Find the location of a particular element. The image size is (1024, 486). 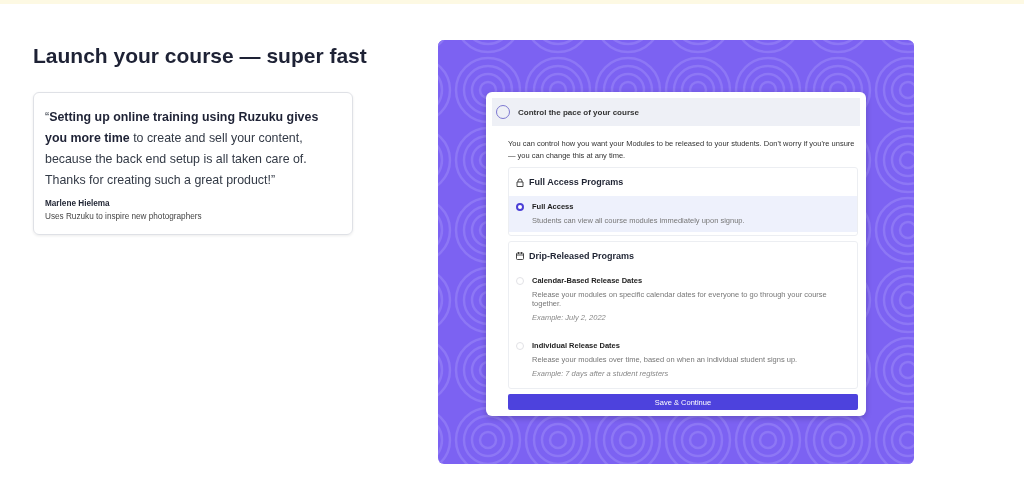

author-role: Uses Ruzuku to inspire new photographers is located at coordinates (124, 216).